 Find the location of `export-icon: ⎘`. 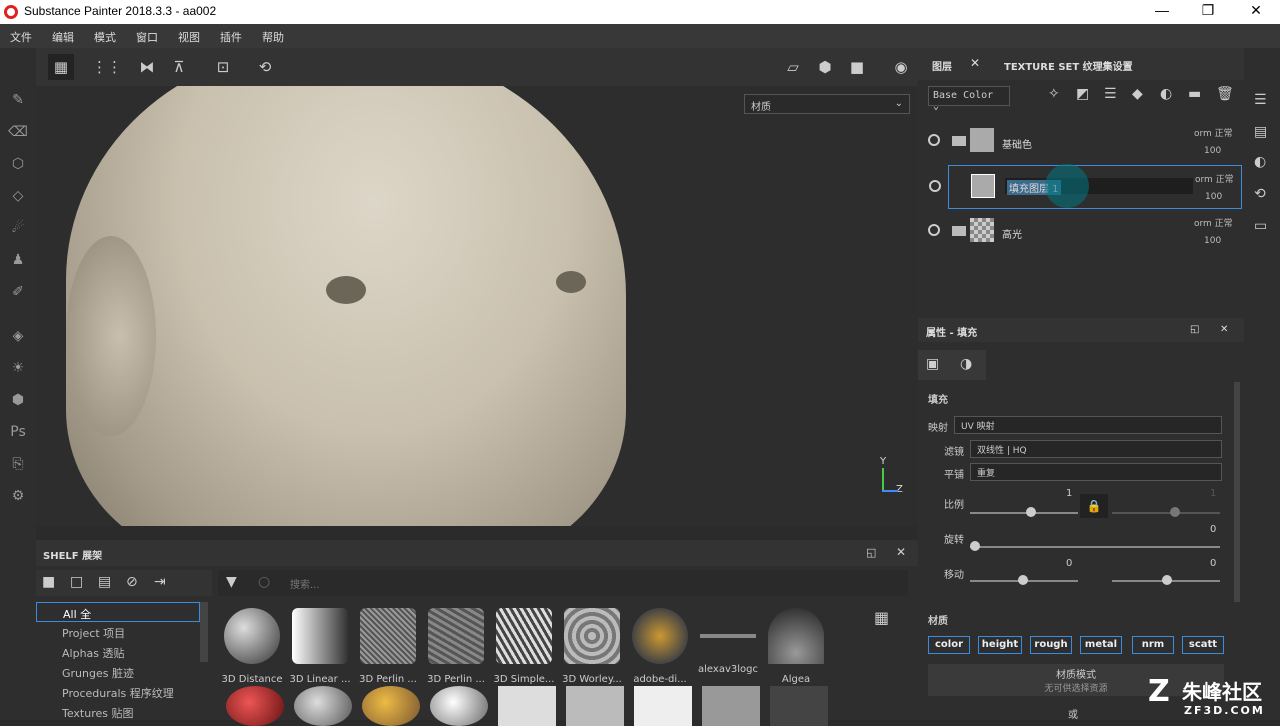

export-icon: ⎘ is located at coordinates (18, 464).